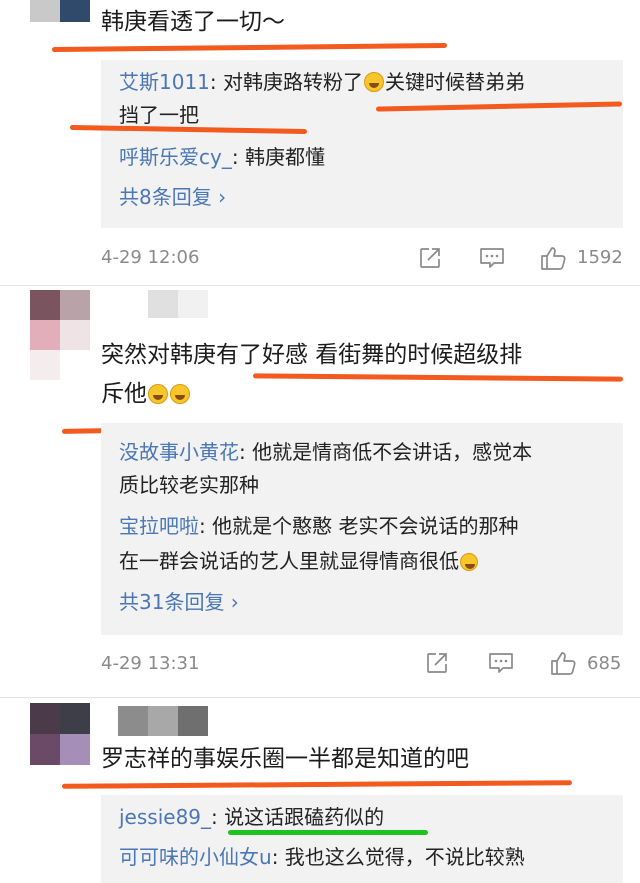 The width and height of the screenshot is (640, 883). What do you see at coordinates (404, 857) in the screenshot?
I see `reply-text: 我也这么觉得，不说比较熟` at bounding box center [404, 857].